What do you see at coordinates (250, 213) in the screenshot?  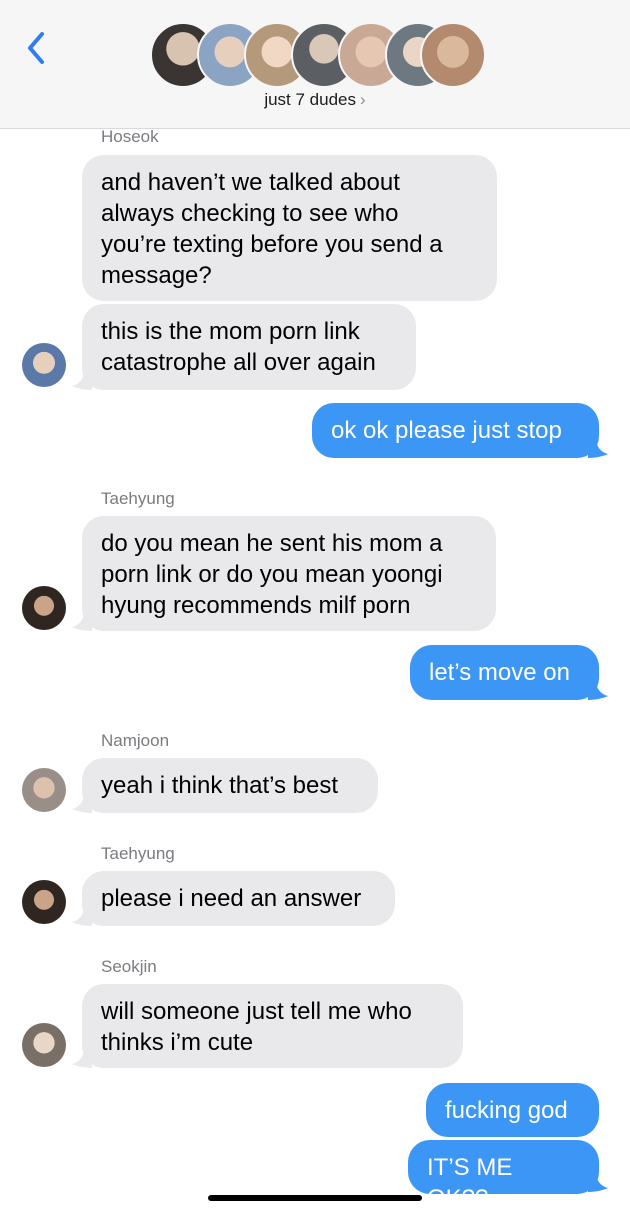 I see `message-line: always checking to see who` at bounding box center [250, 213].